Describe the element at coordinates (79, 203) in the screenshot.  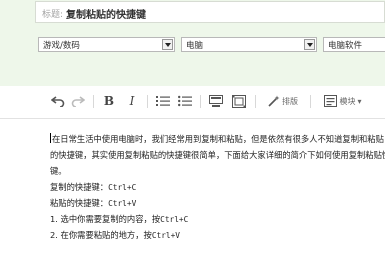
I see `paste-shortcut-label: 粘贴的快捷键：` at that location.